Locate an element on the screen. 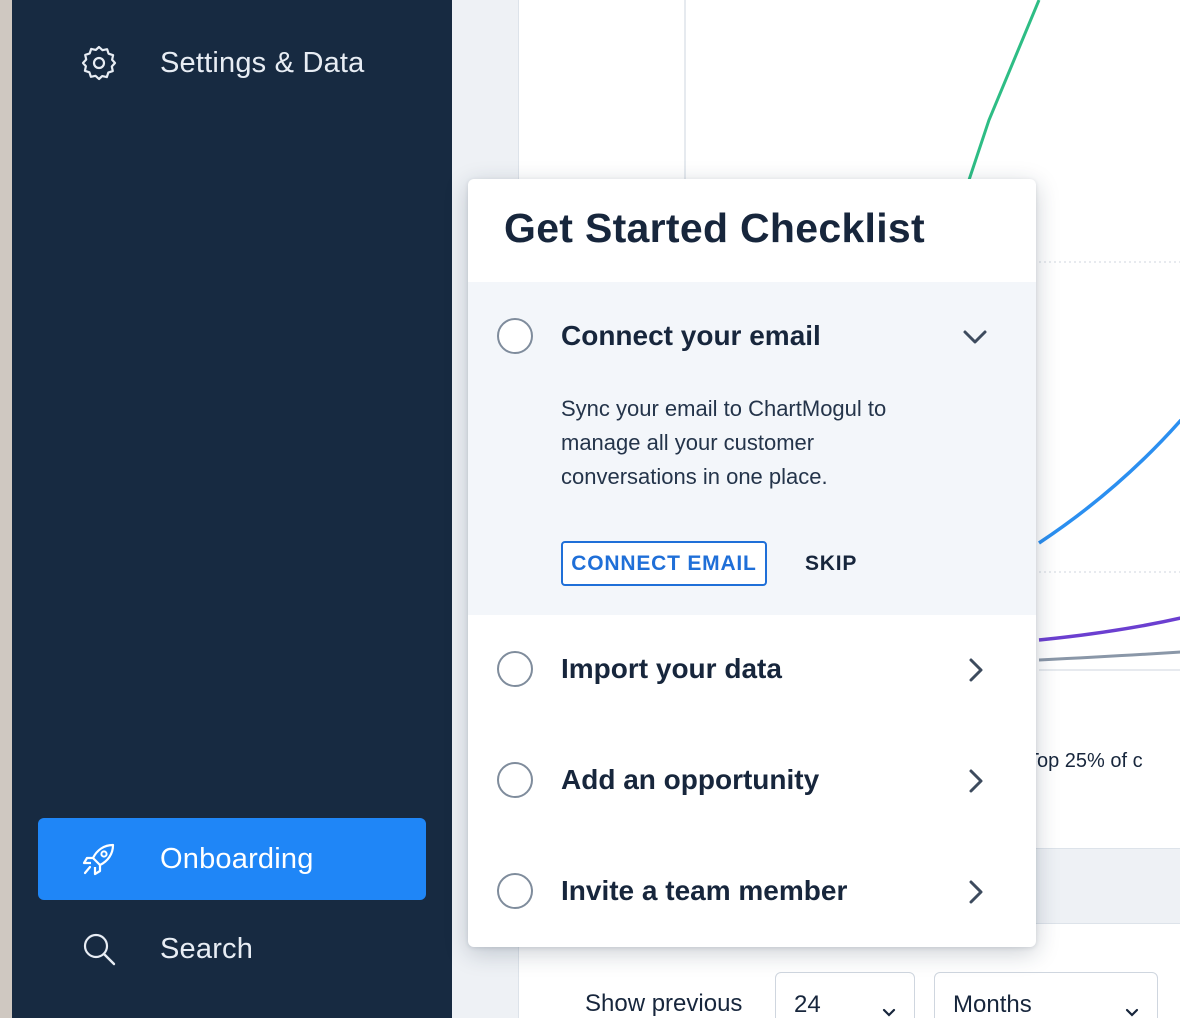 The image size is (1180, 1018). sidebar-item-search: Search is located at coordinates (232, 949).